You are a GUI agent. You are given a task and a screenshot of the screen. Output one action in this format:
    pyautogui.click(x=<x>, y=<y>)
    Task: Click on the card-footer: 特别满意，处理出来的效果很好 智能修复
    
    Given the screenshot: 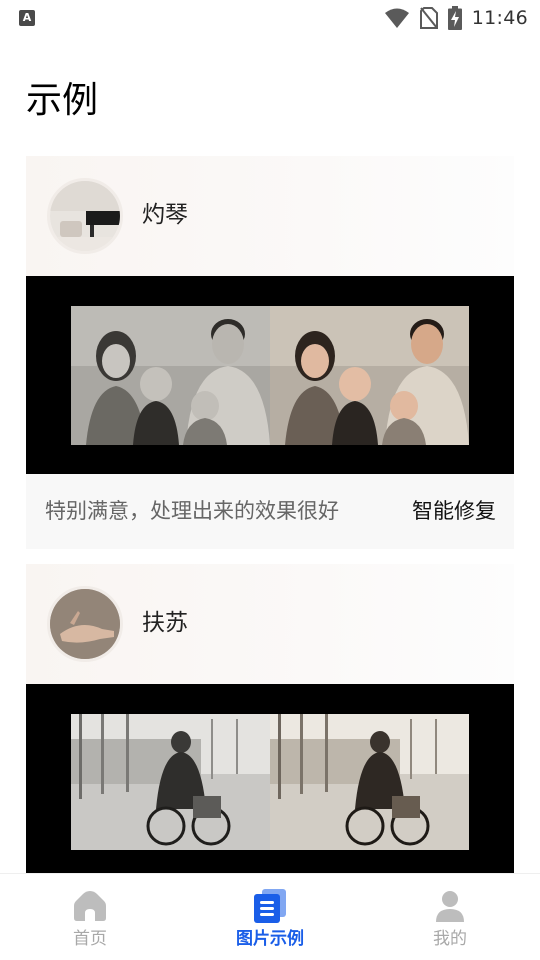 What is the action you would take?
    pyautogui.click(x=270, y=511)
    